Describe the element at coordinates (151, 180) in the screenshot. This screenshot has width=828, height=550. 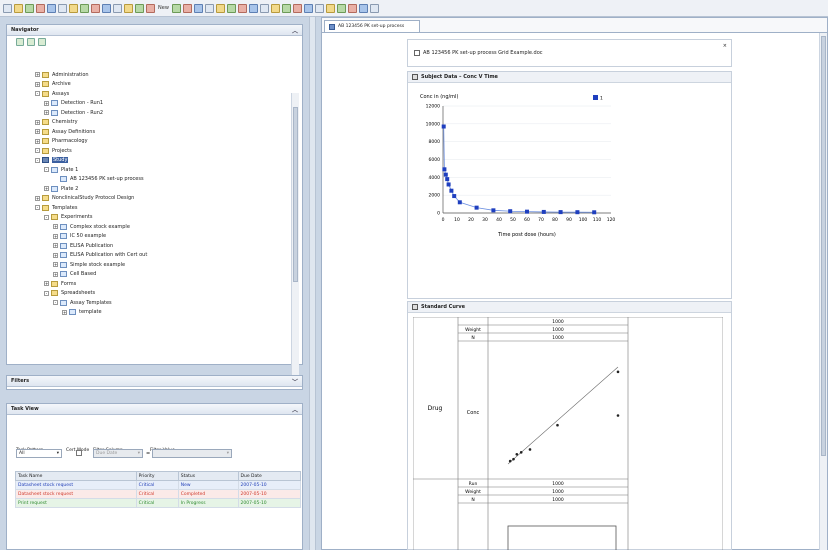
I see `tree-item: AB 123456 PK set-up process` at that location.